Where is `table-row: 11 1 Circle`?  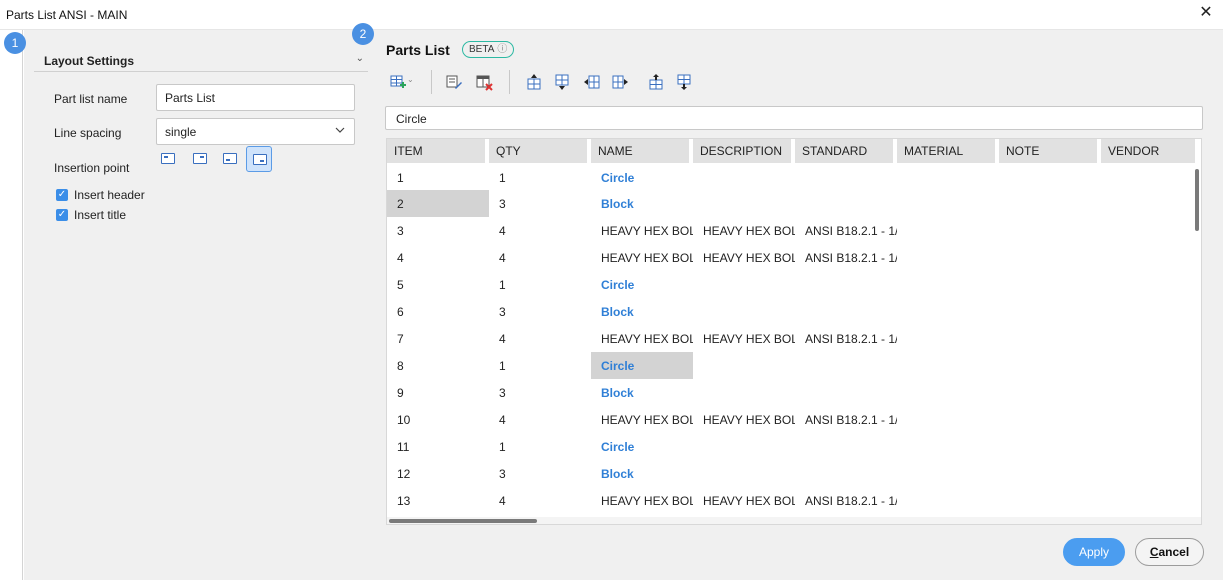
table-row: 11 1 Circle is located at coordinates (793, 446).